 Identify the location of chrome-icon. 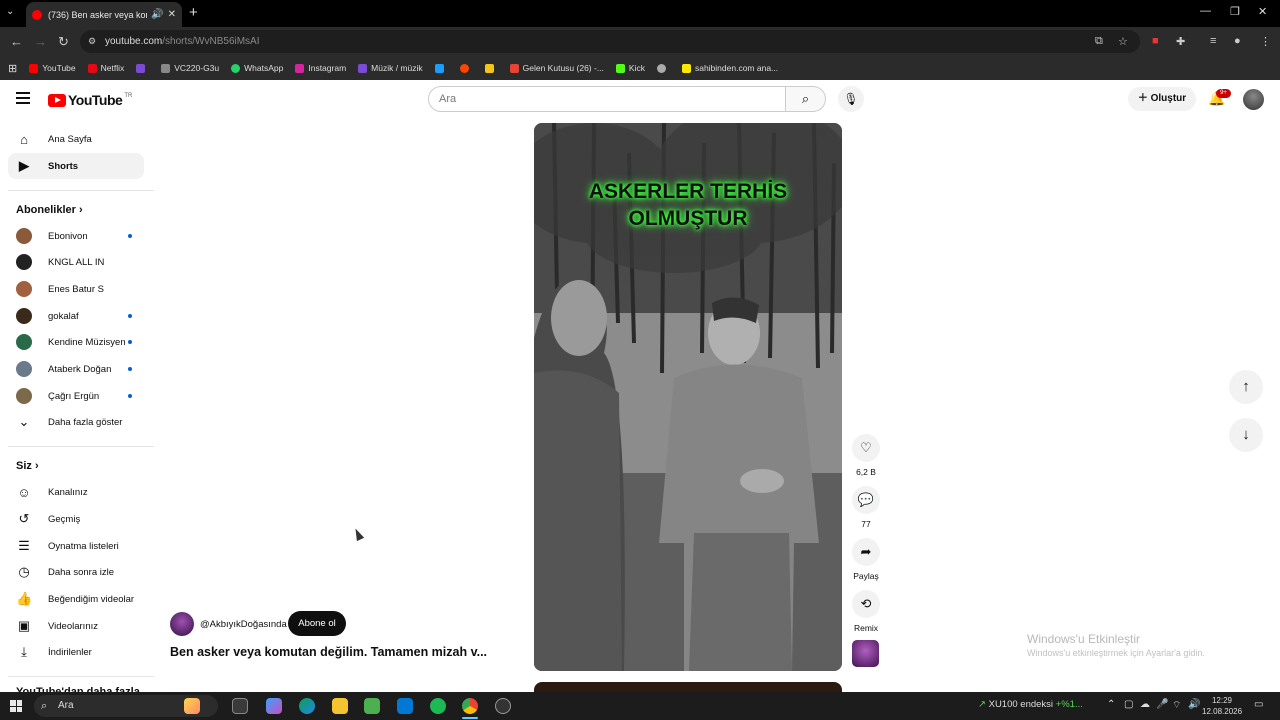
(470, 706).